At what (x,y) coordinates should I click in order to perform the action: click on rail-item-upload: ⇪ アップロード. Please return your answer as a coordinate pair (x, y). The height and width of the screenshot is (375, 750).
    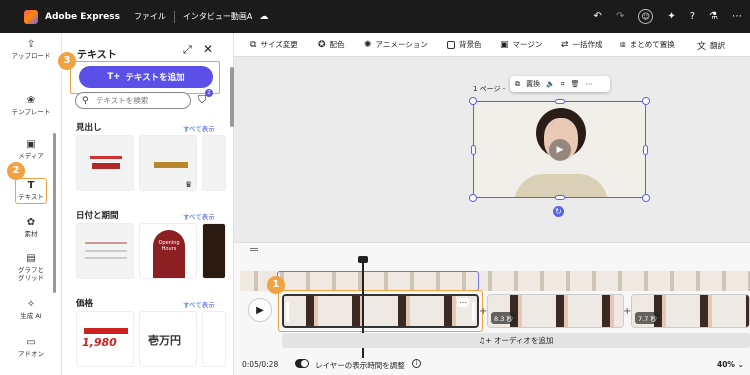
    Looking at the image, I should click on (31, 50).